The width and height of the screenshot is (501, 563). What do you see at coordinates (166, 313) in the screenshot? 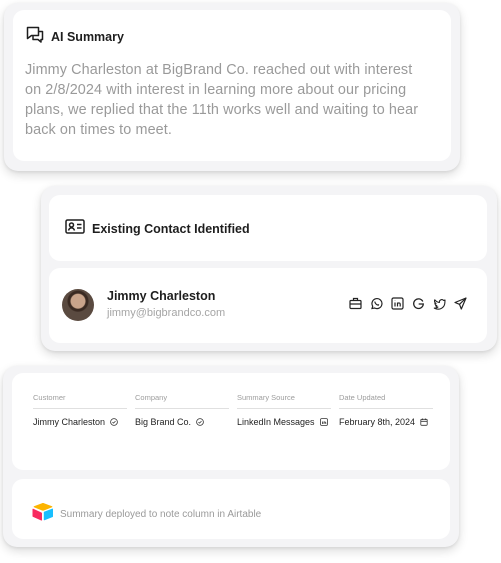
I see `contact-email: jimmy@bigbrandco.com` at bounding box center [166, 313].